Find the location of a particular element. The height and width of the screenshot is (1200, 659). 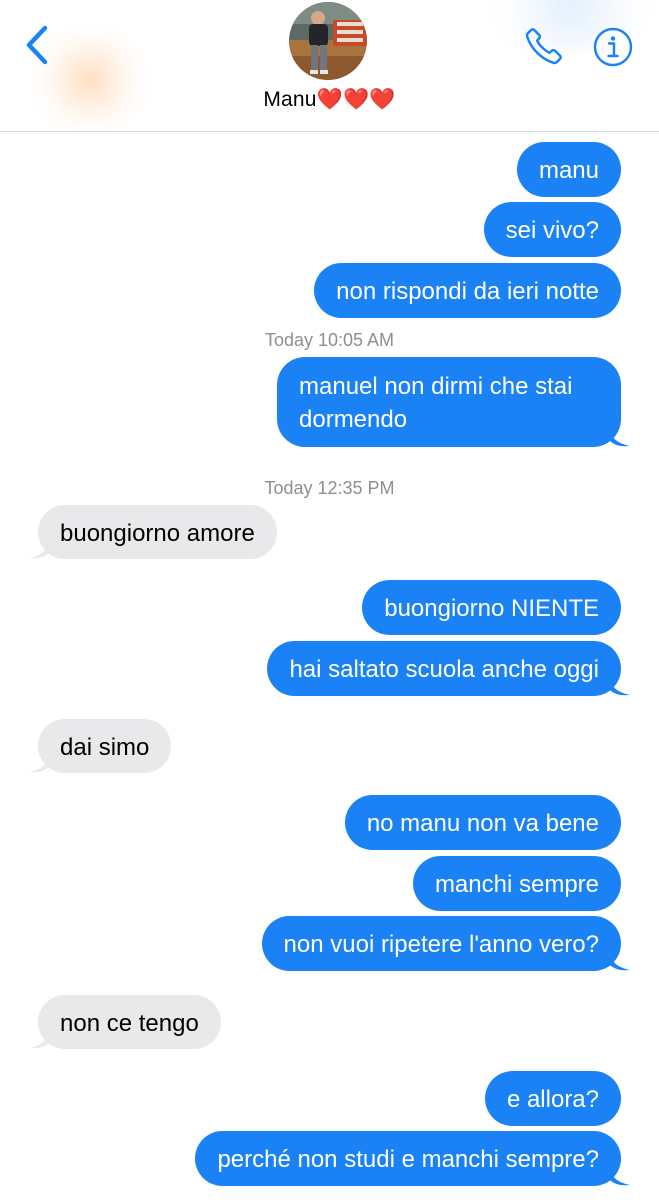

chevron-left-icon is located at coordinates (37, 45).